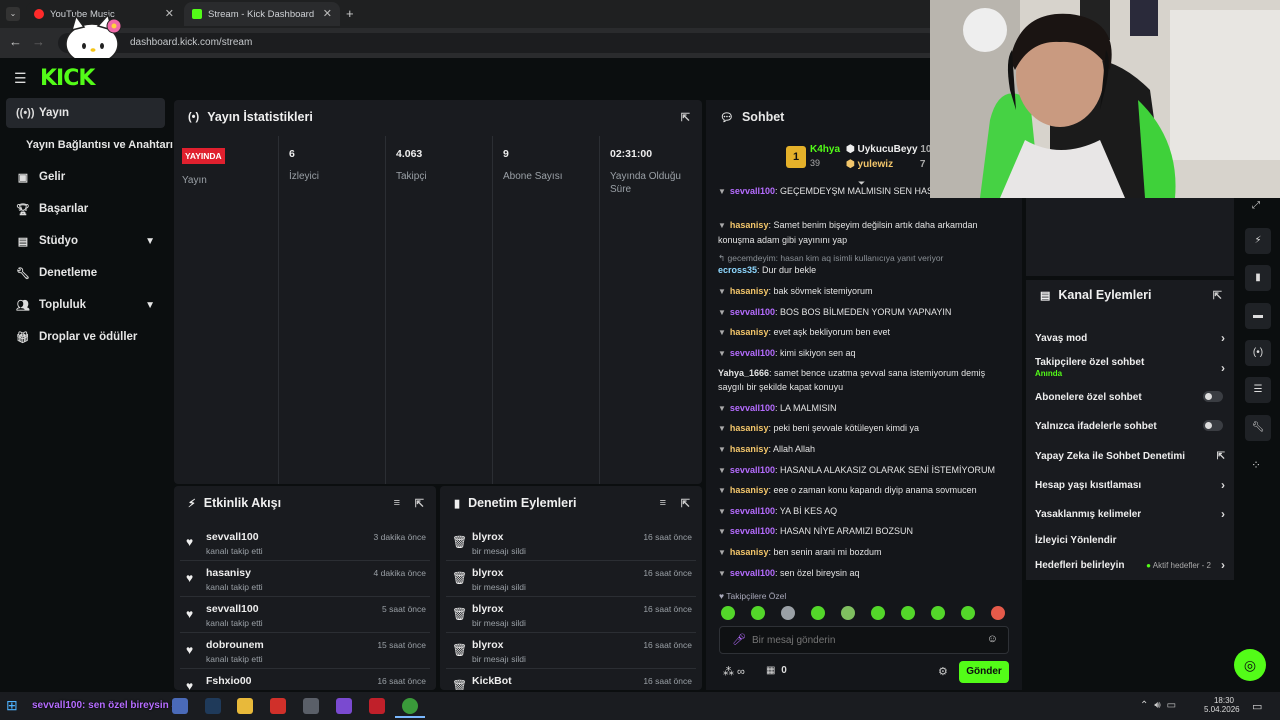 This screenshot has width=1280, height=720. I want to click on chat-message: ▼ hasanisy: Allah Allah, so click(860, 449).